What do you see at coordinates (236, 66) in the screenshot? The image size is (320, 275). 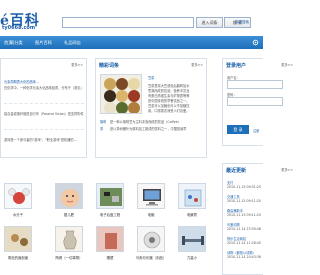 I see `panel-title: 登录用户` at bounding box center [236, 66].